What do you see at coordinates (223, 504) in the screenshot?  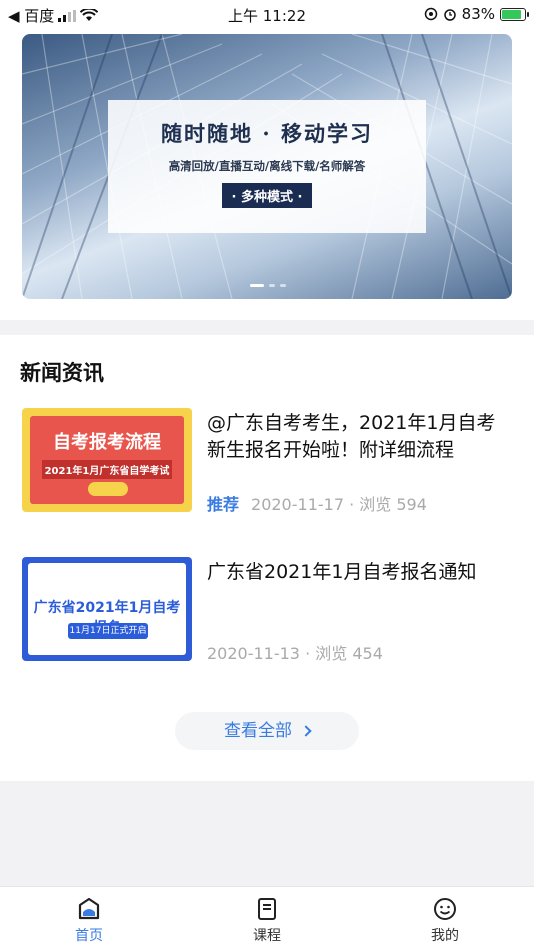 I see `recommend-tag: 推荐` at bounding box center [223, 504].